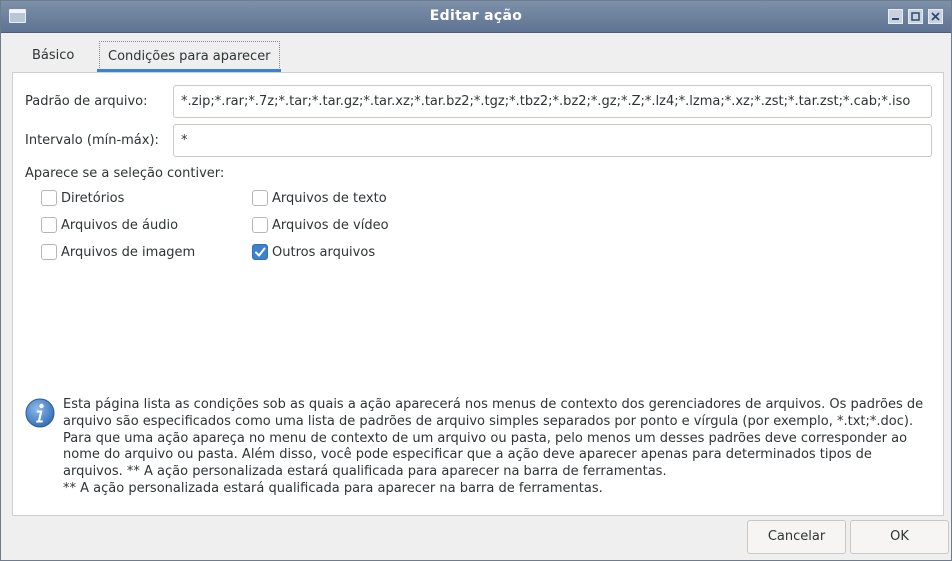 This screenshot has height=561, width=952. I want to click on maximize-button, so click(915, 16).